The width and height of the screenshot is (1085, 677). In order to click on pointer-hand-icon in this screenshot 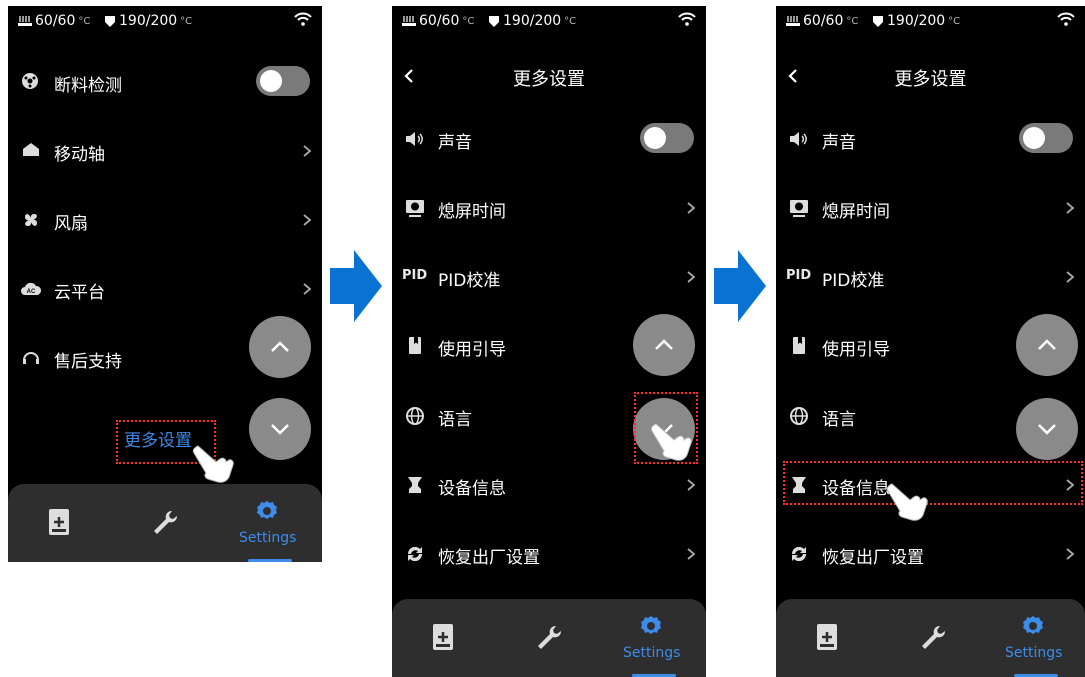, I will do `click(907, 502)`.